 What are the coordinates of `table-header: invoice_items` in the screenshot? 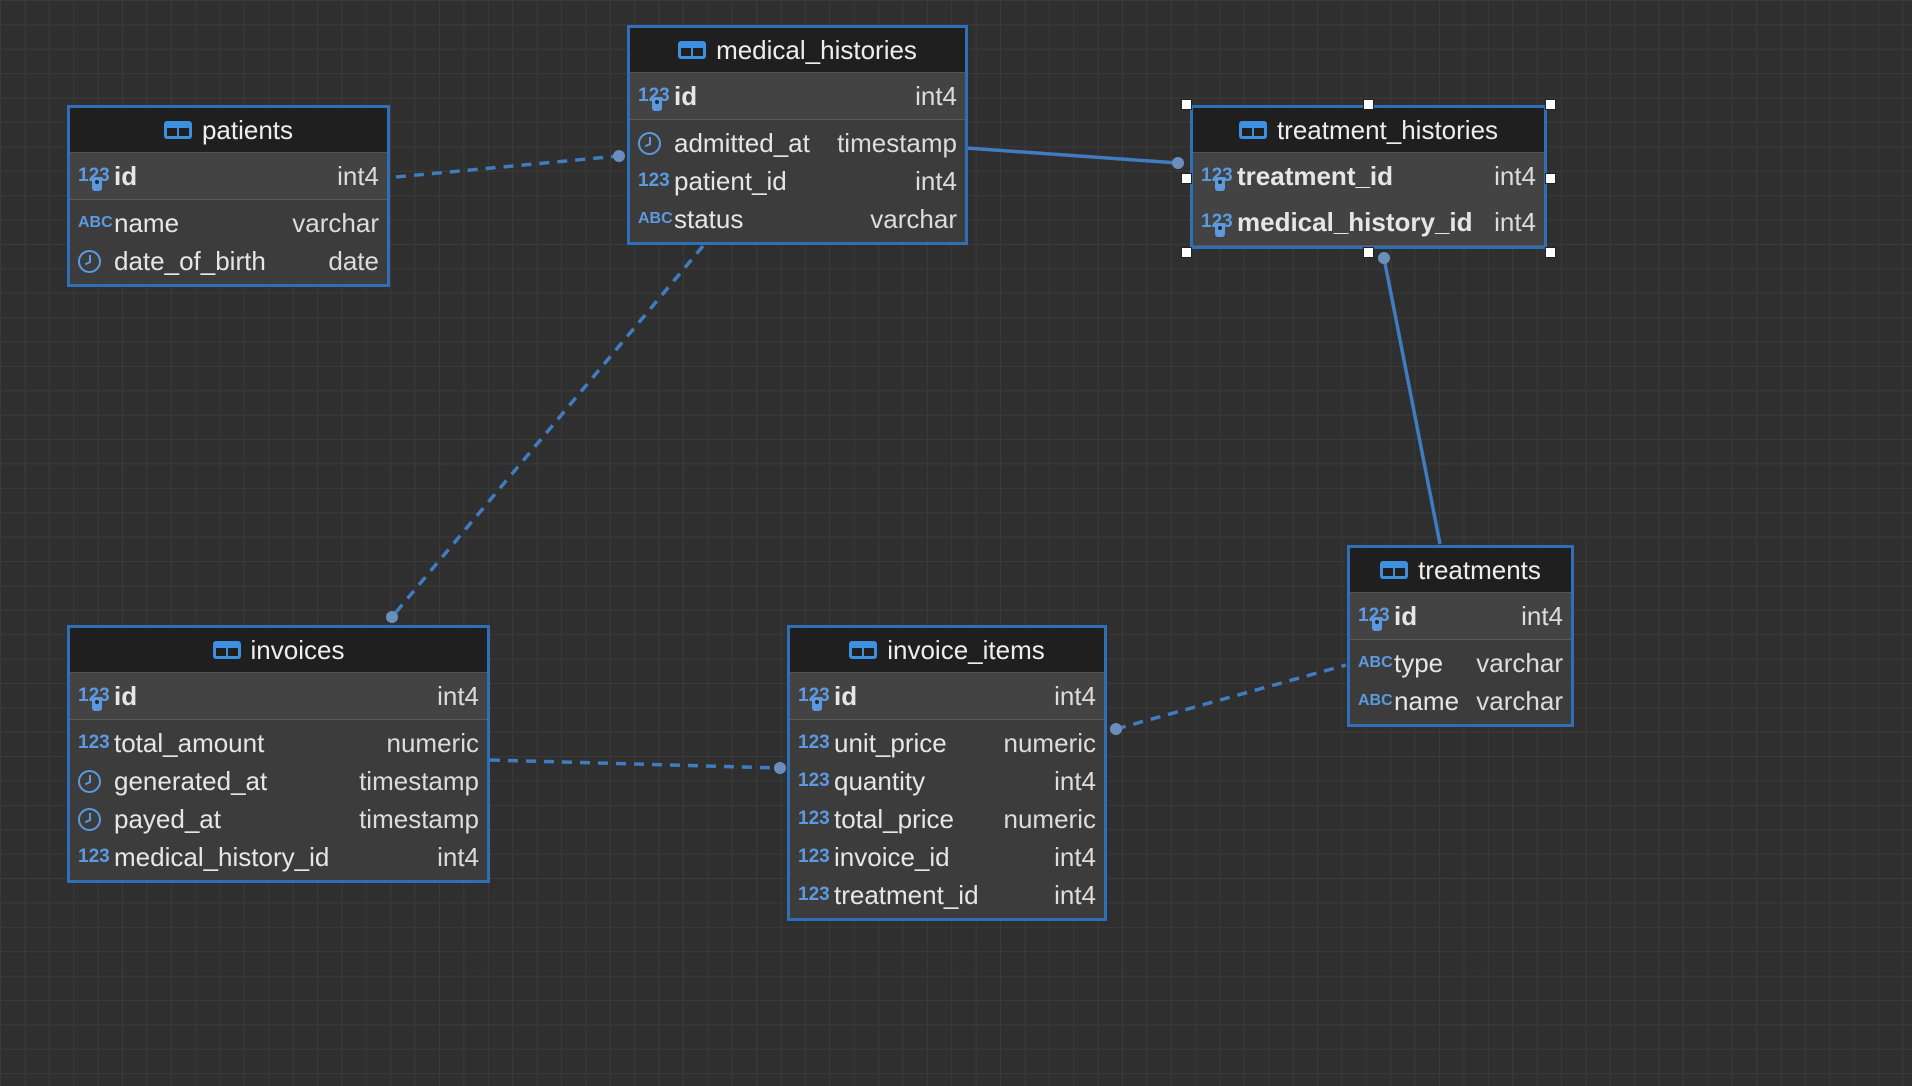 It's located at (947, 650).